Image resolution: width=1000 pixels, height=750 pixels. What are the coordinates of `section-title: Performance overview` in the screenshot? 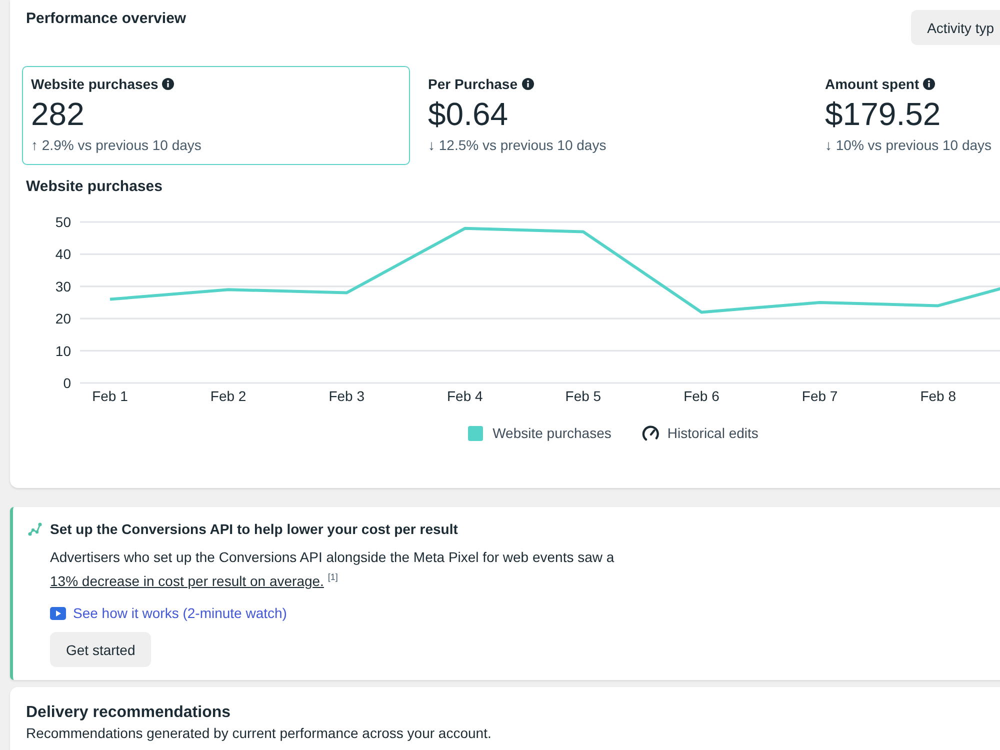 It's located at (106, 19).